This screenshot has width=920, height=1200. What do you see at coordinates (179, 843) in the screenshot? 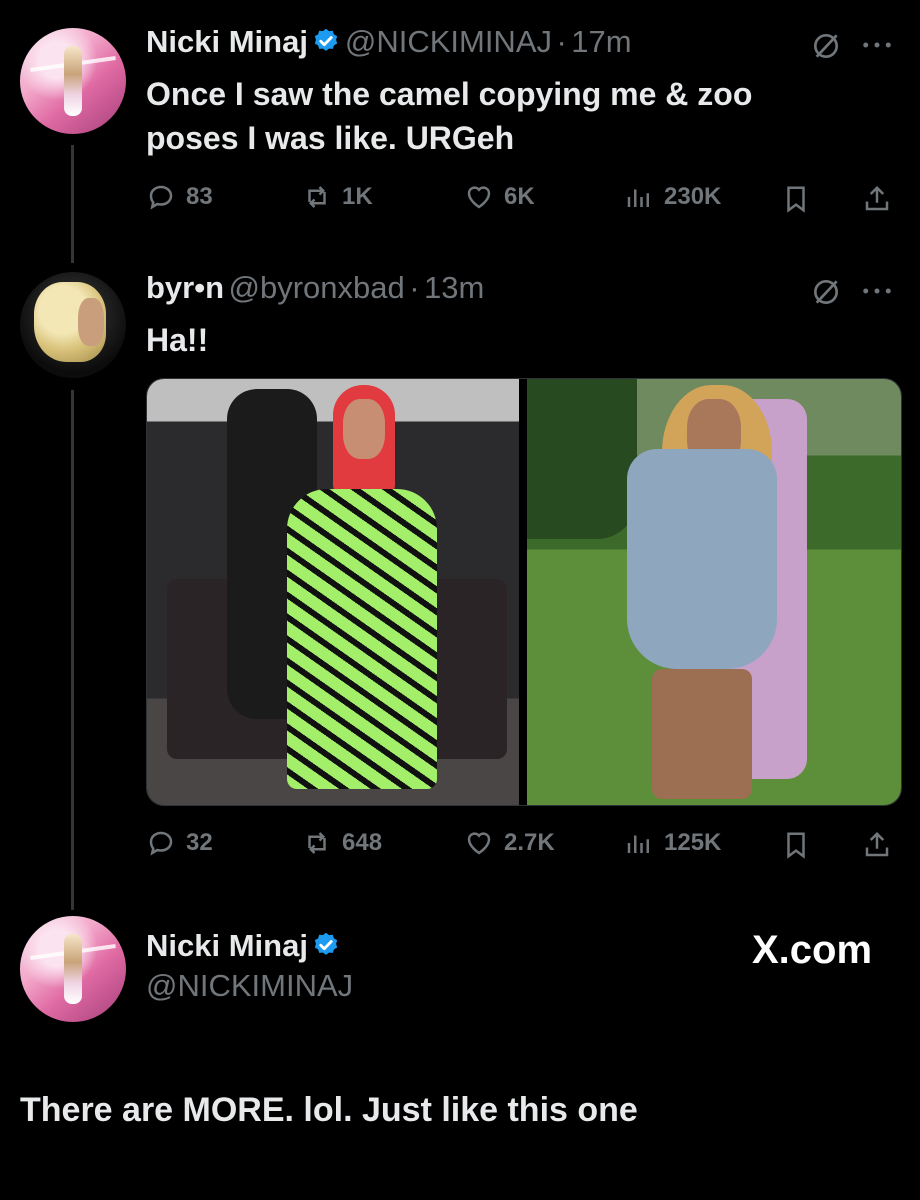
I see `reply-button: 32` at bounding box center [179, 843].